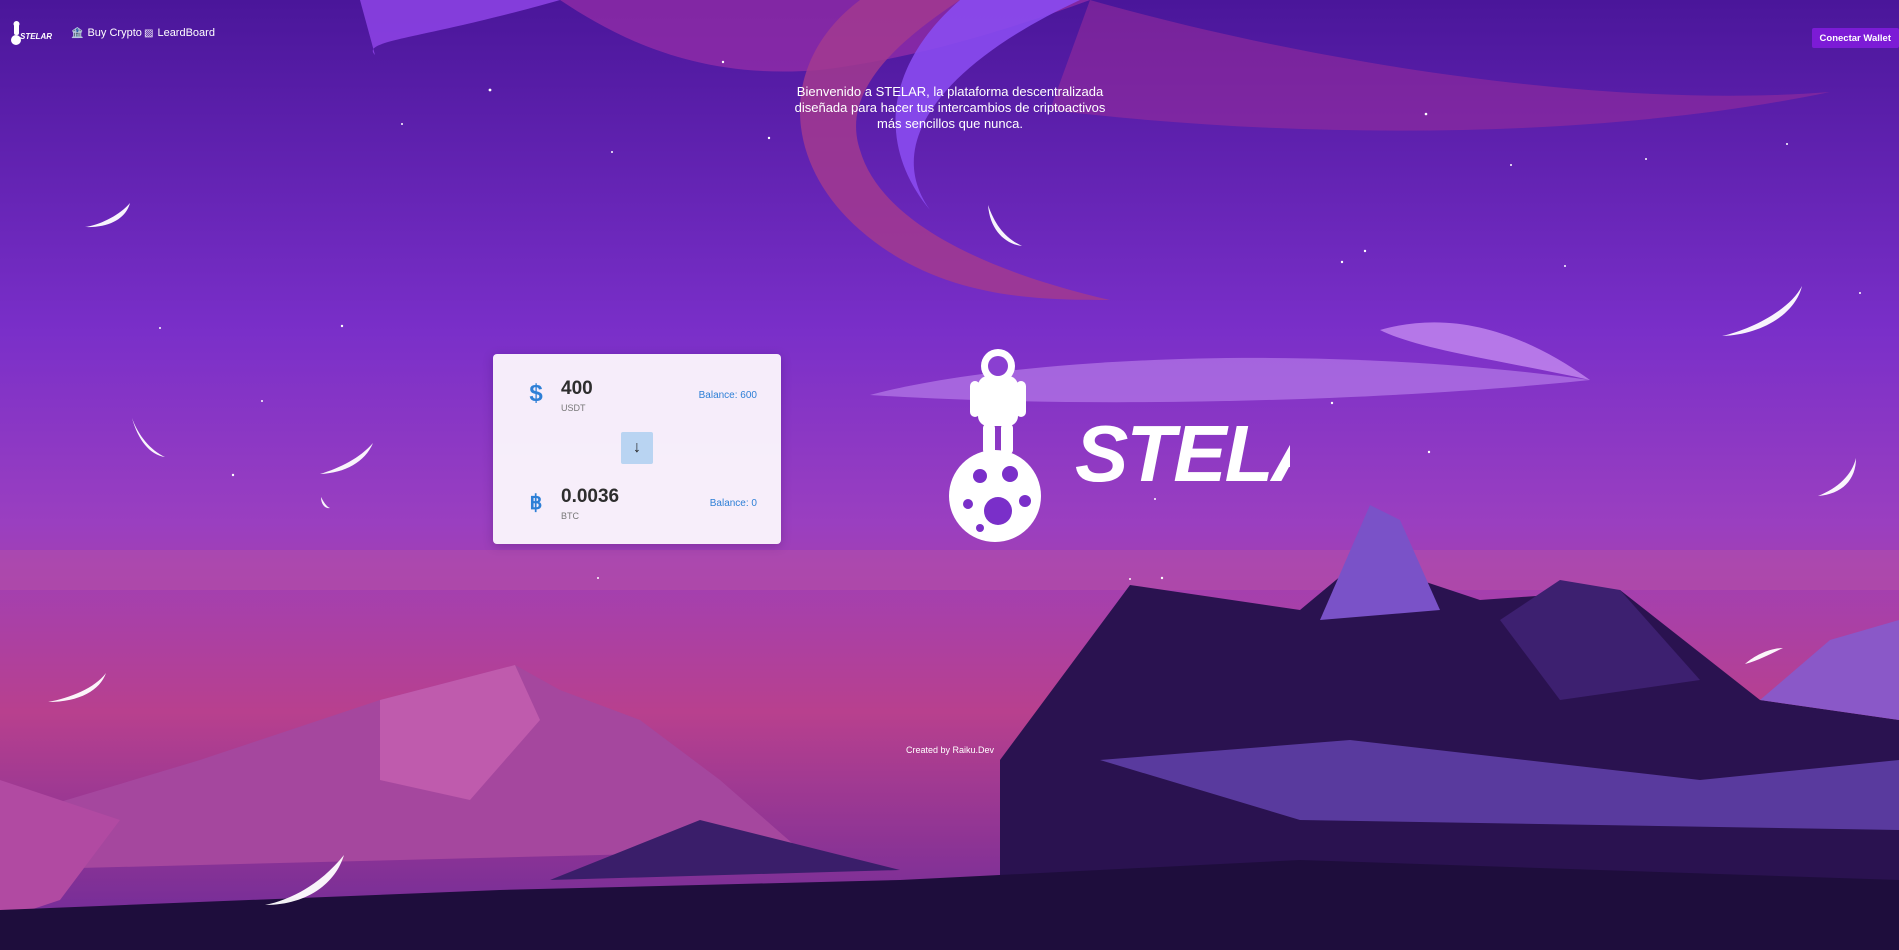 This screenshot has width=1899, height=950. I want to click on nav-leaderboard: ▨ LeardBoard, so click(179, 33).